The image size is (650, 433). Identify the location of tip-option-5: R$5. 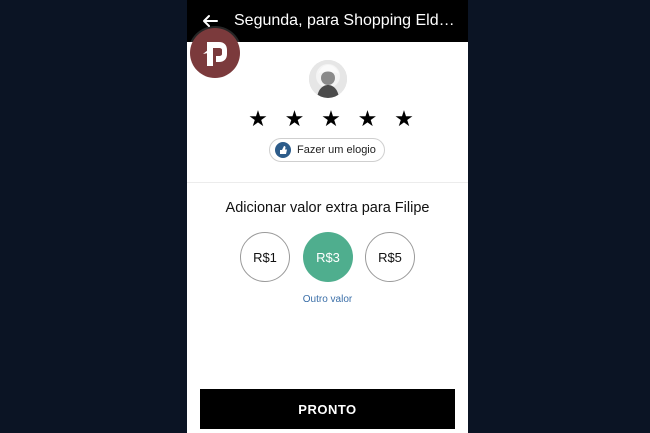
(390, 257).